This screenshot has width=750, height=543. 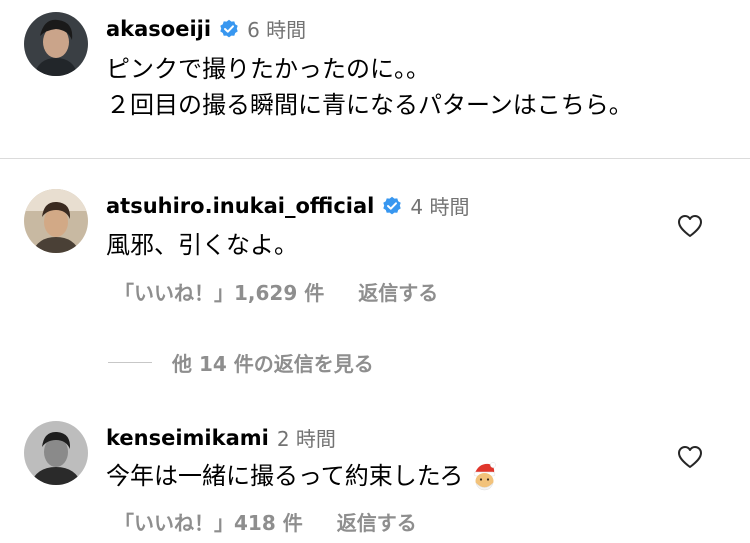 I want to click on timestamp: 2 時間, so click(x=306, y=439).